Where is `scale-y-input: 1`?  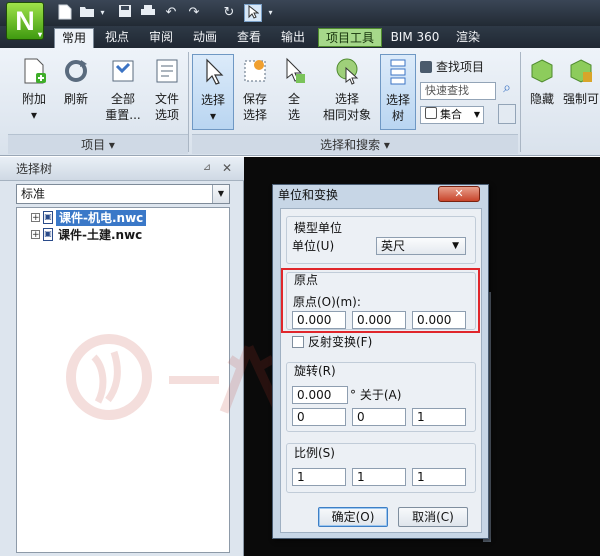
scale-y-input: 1 is located at coordinates (379, 477).